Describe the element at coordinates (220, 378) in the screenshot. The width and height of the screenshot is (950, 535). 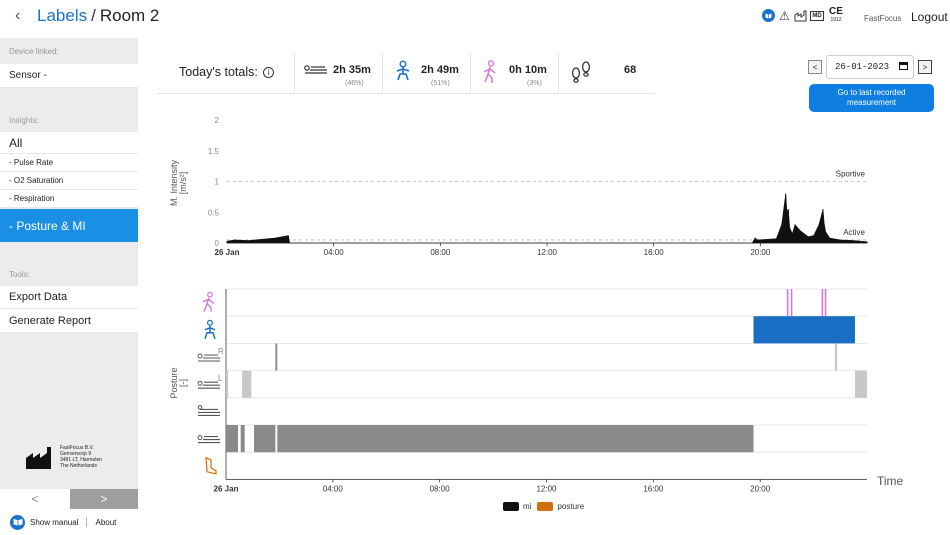
I see `posture-row-letter: L` at that location.